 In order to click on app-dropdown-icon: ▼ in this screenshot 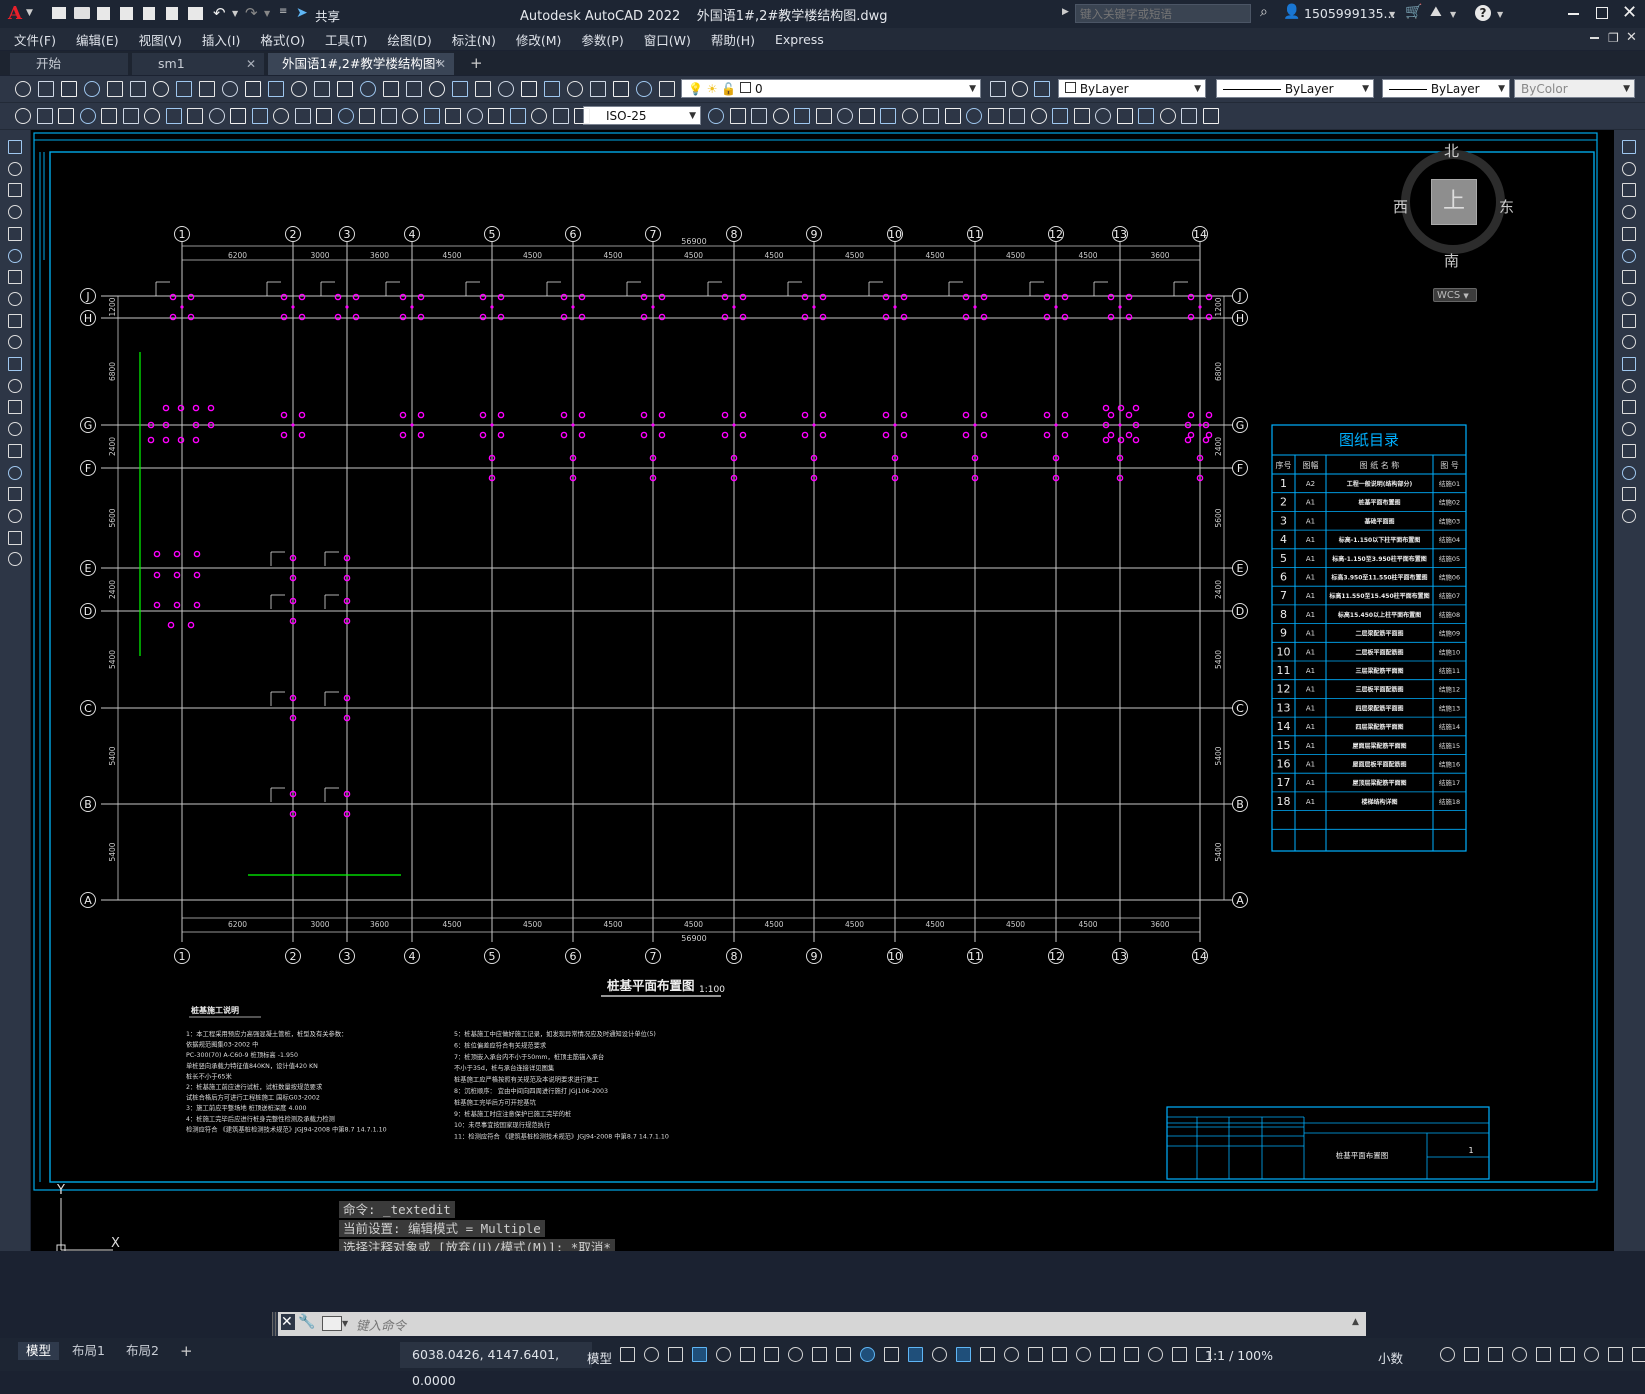, I will do `click(1453, 14)`.